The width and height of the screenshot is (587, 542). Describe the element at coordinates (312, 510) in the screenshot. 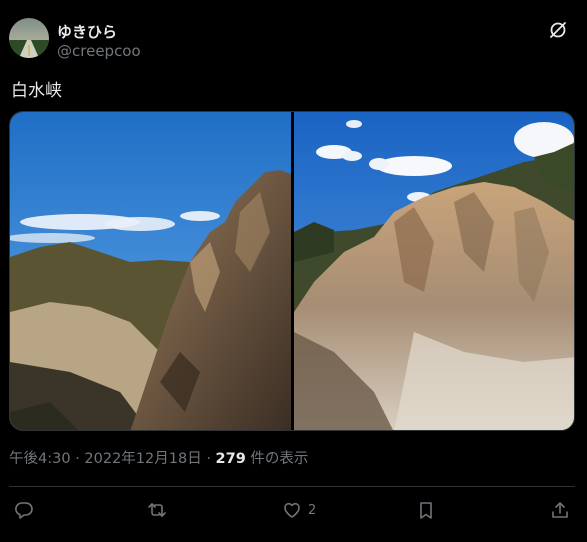

I see `like-count: 2` at that location.